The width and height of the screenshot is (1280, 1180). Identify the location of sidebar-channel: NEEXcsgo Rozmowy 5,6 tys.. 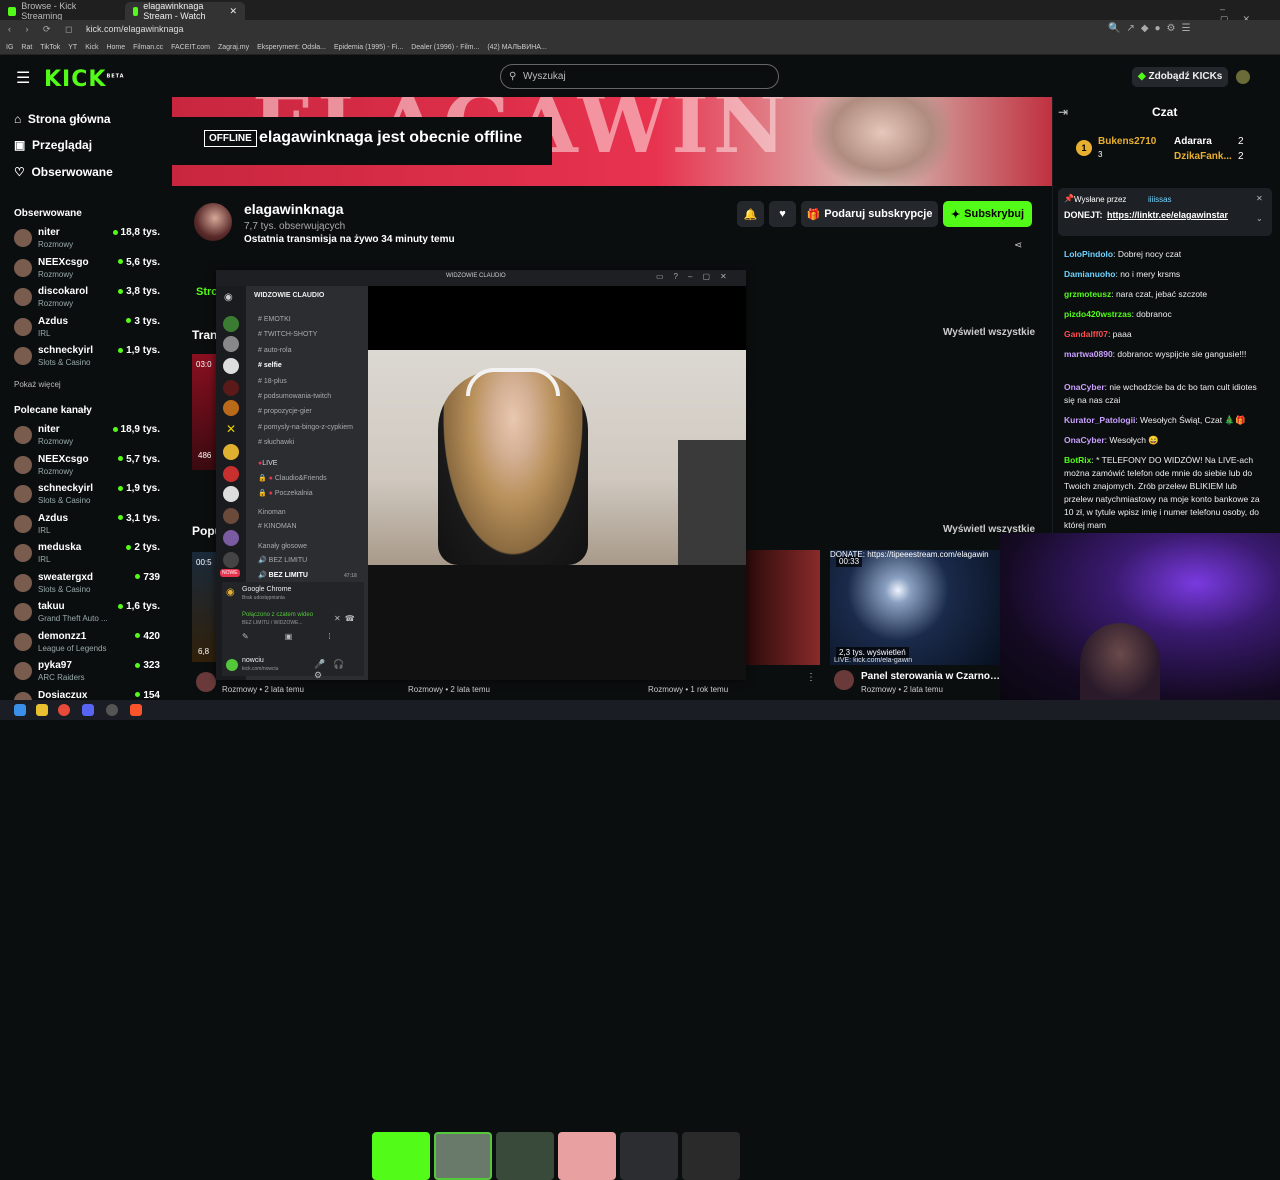
(87, 271).